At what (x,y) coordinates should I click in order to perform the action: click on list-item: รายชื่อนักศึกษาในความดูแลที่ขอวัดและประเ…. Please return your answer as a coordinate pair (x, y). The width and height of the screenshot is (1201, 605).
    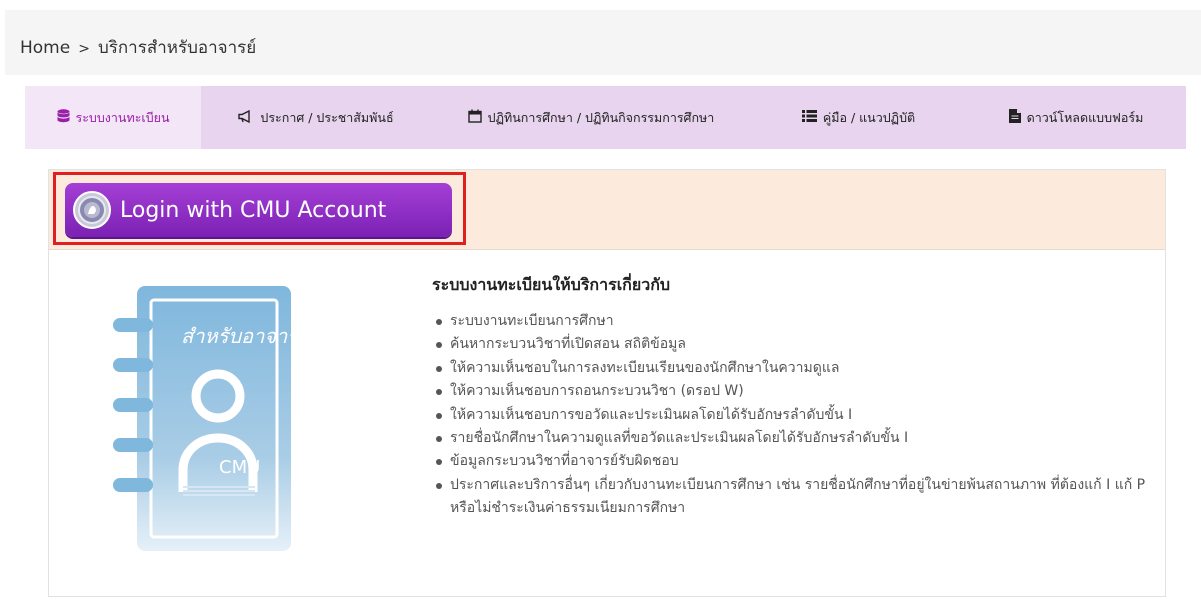
    Looking at the image, I should click on (792, 438).